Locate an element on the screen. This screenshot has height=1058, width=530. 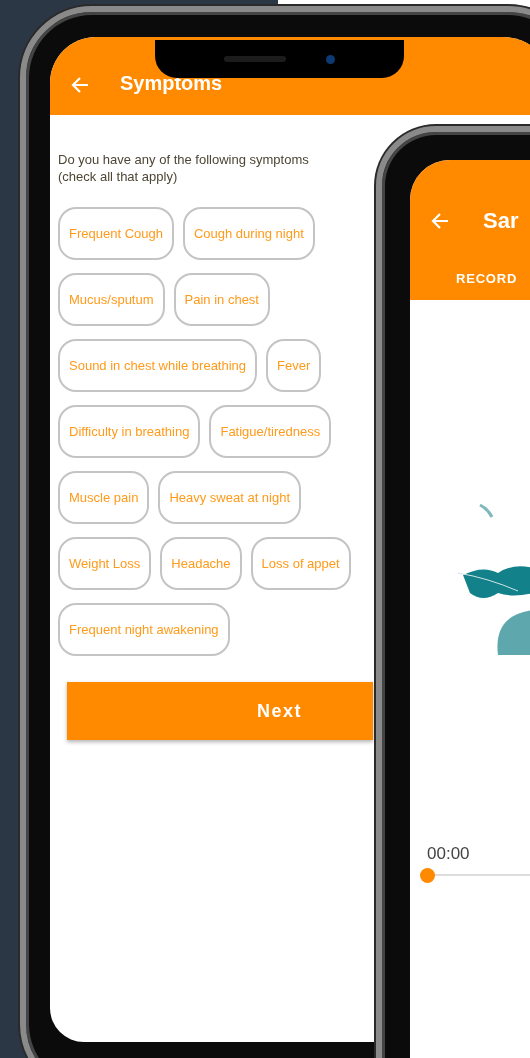
symptom-chip: Weight Loss is located at coordinates (105, 563).